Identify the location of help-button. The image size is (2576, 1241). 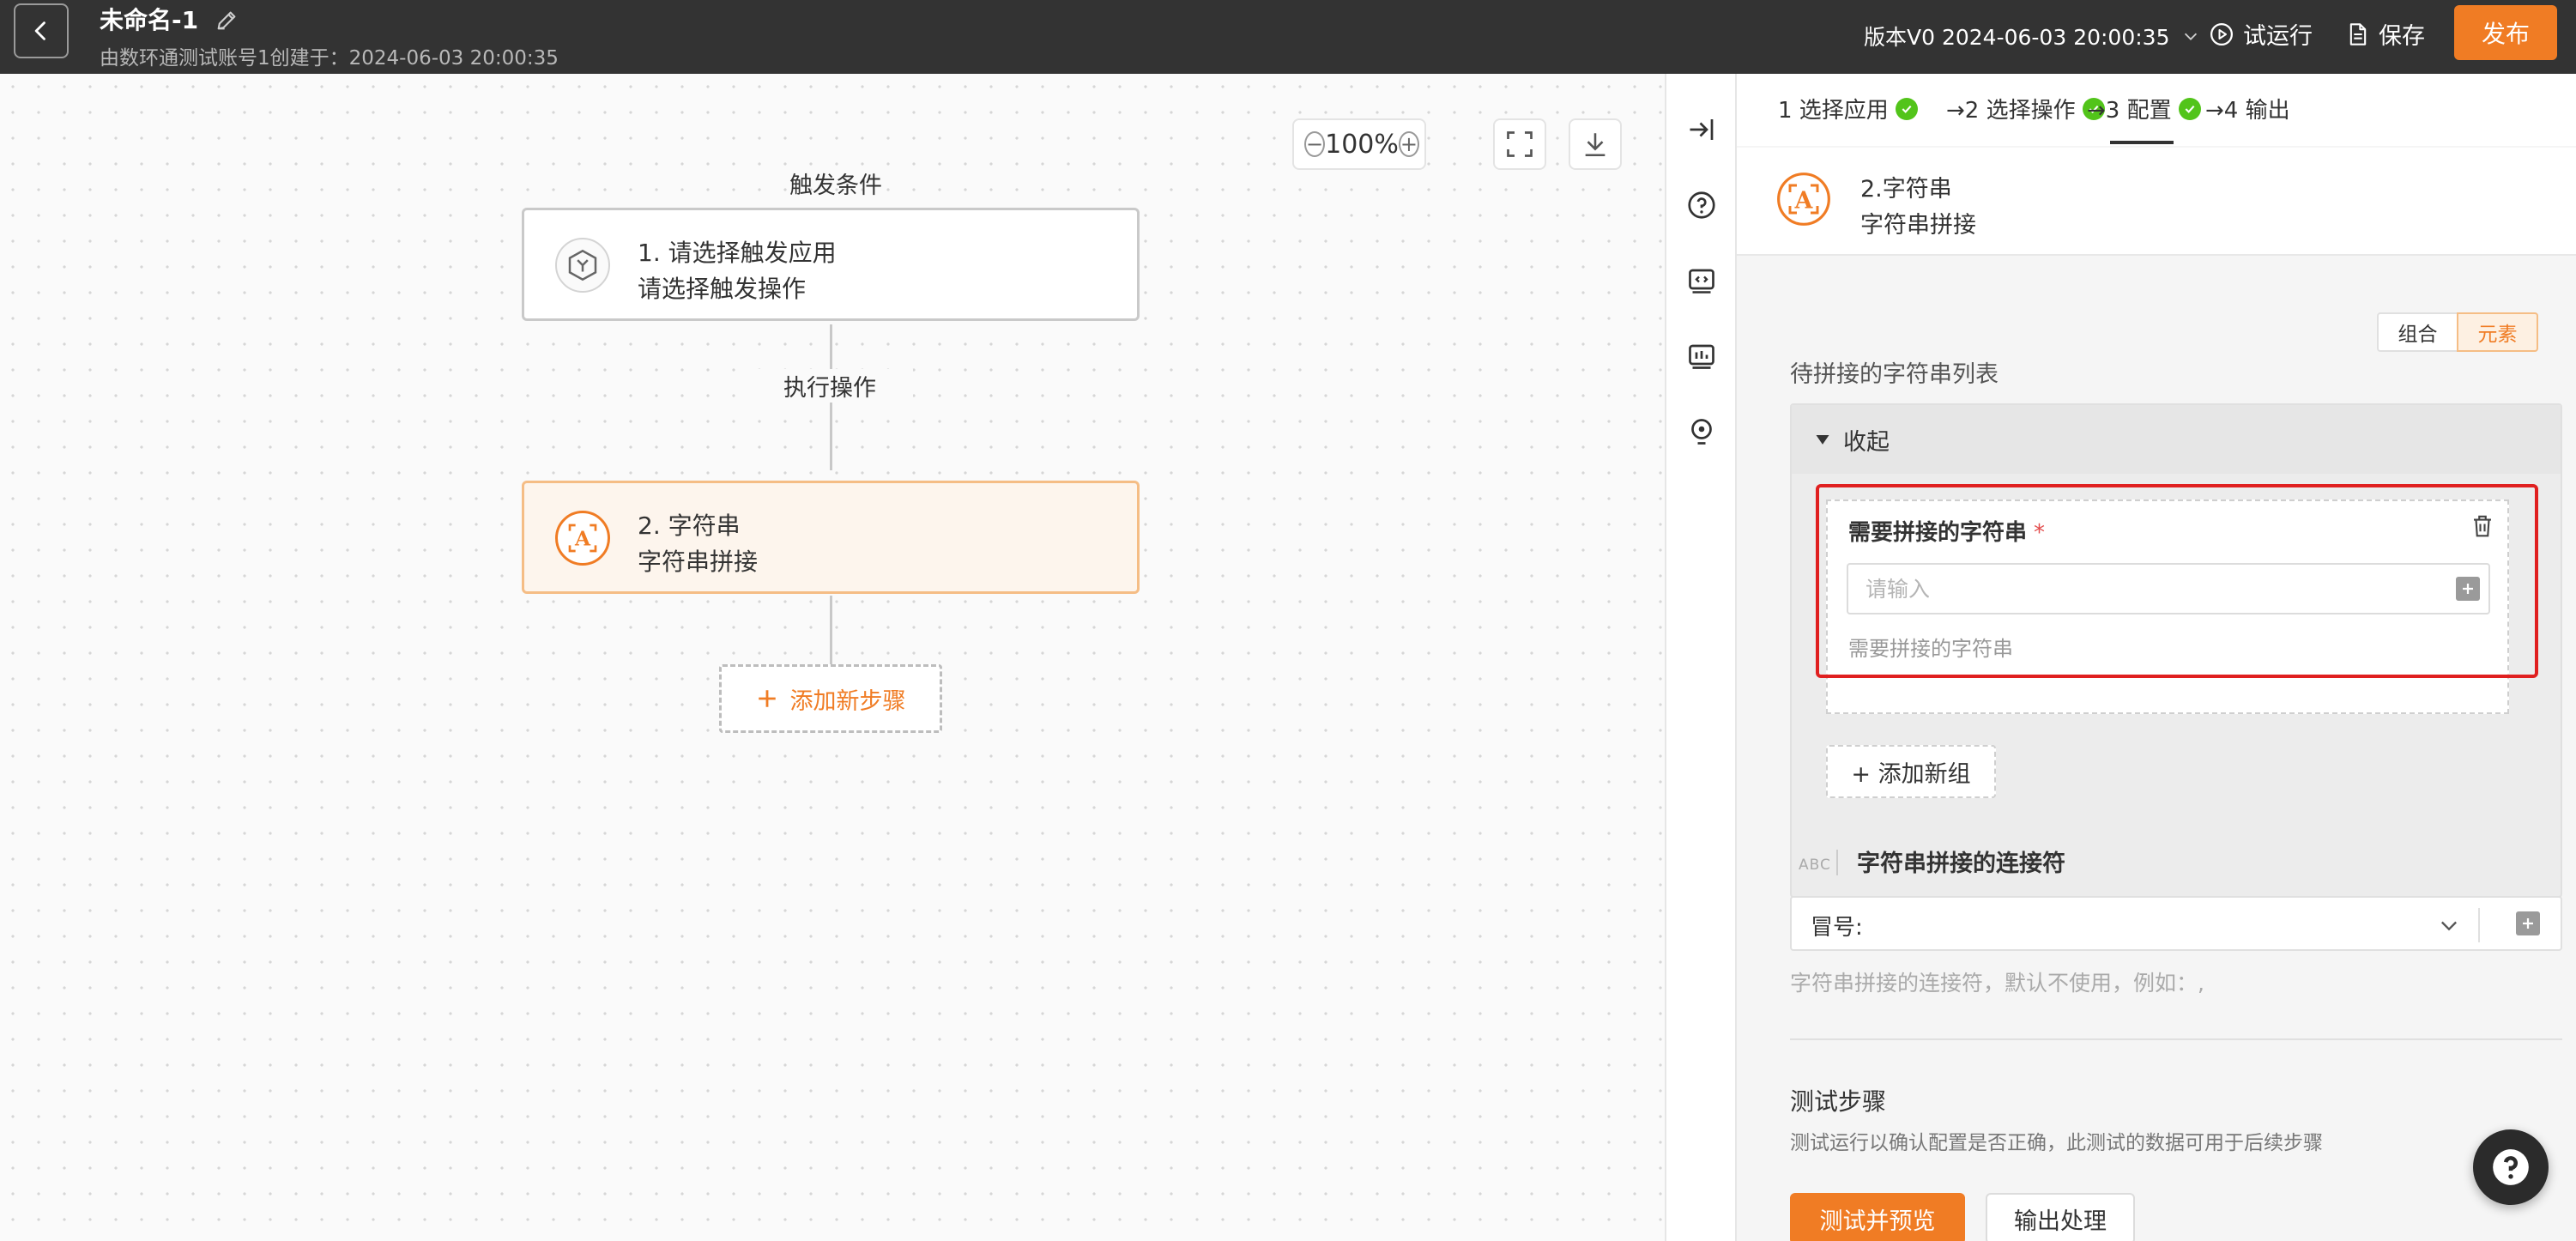
(1702, 205).